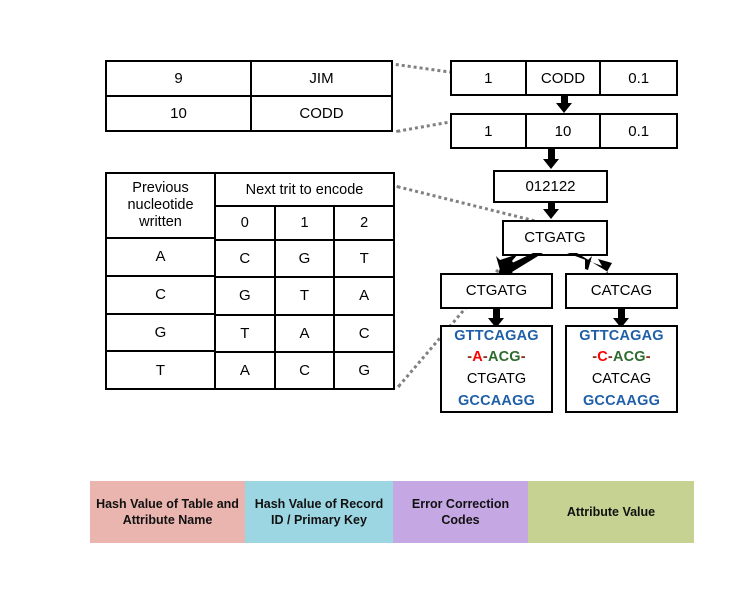 This screenshot has height=589, width=747. I want to click on dna-right-line-1: GTTCAGAG, so click(621, 335).